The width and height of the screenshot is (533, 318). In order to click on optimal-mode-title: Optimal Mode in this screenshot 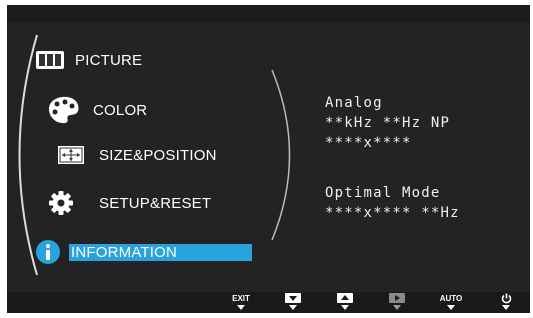, I will do `click(383, 193)`.